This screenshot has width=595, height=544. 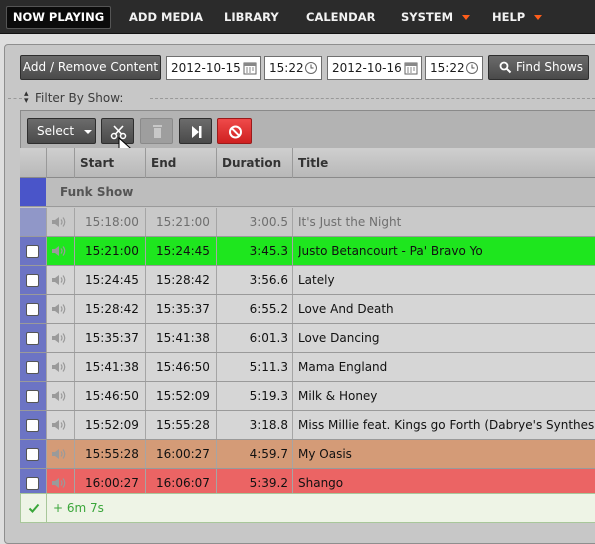 I want to click on cell-title: My Oasis, so click(x=325, y=454).